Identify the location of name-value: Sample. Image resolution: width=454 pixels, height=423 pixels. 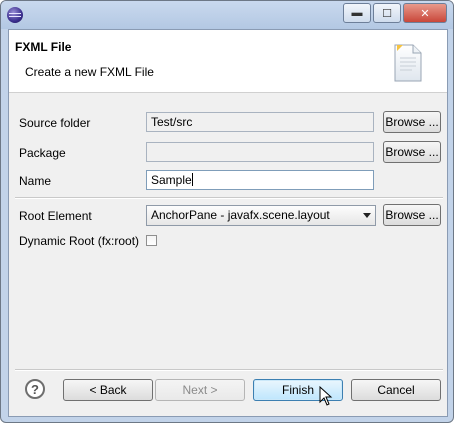
(171, 180).